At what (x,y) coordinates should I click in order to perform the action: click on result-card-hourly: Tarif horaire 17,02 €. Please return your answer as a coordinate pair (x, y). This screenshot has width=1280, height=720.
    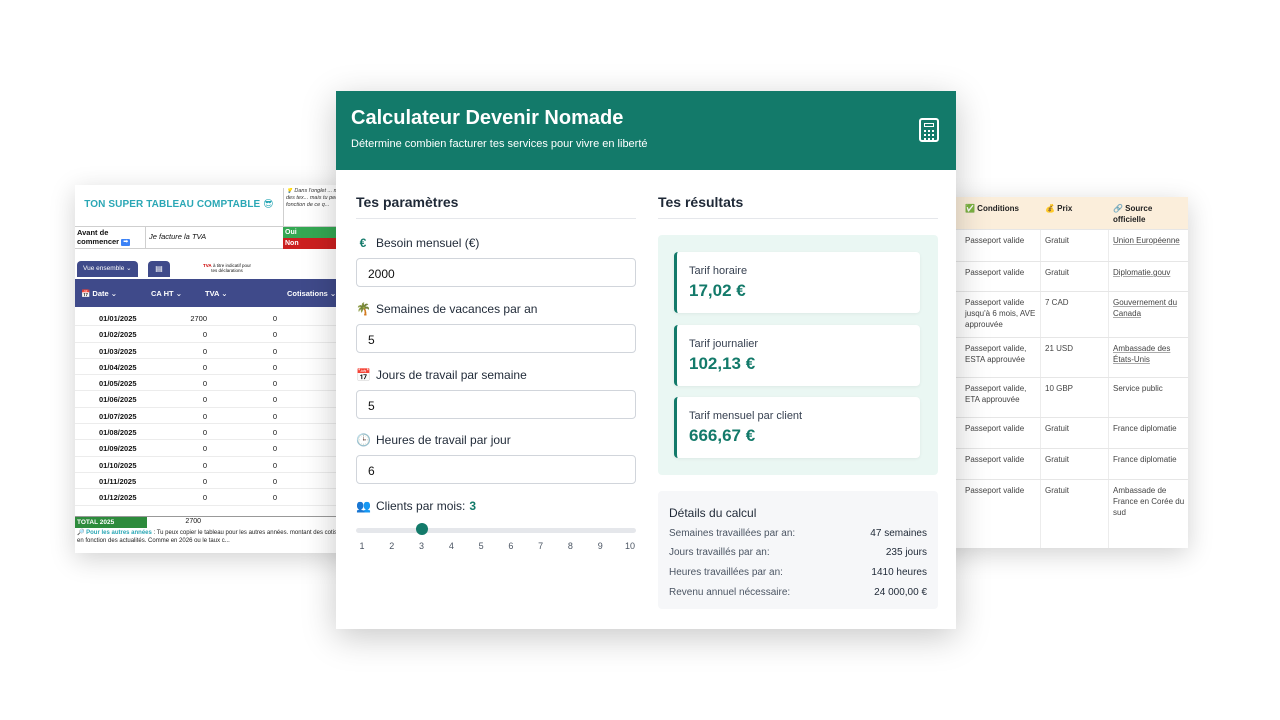
    Looking at the image, I should click on (797, 282).